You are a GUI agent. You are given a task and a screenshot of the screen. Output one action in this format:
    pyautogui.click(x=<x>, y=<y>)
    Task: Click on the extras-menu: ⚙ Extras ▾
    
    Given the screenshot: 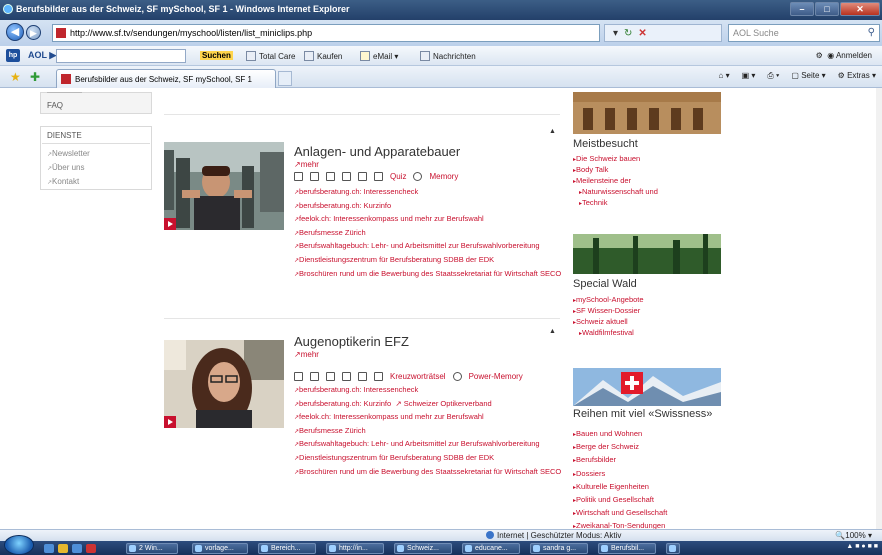 What is the action you would take?
    pyautogui.click(x=857, y=76)
    